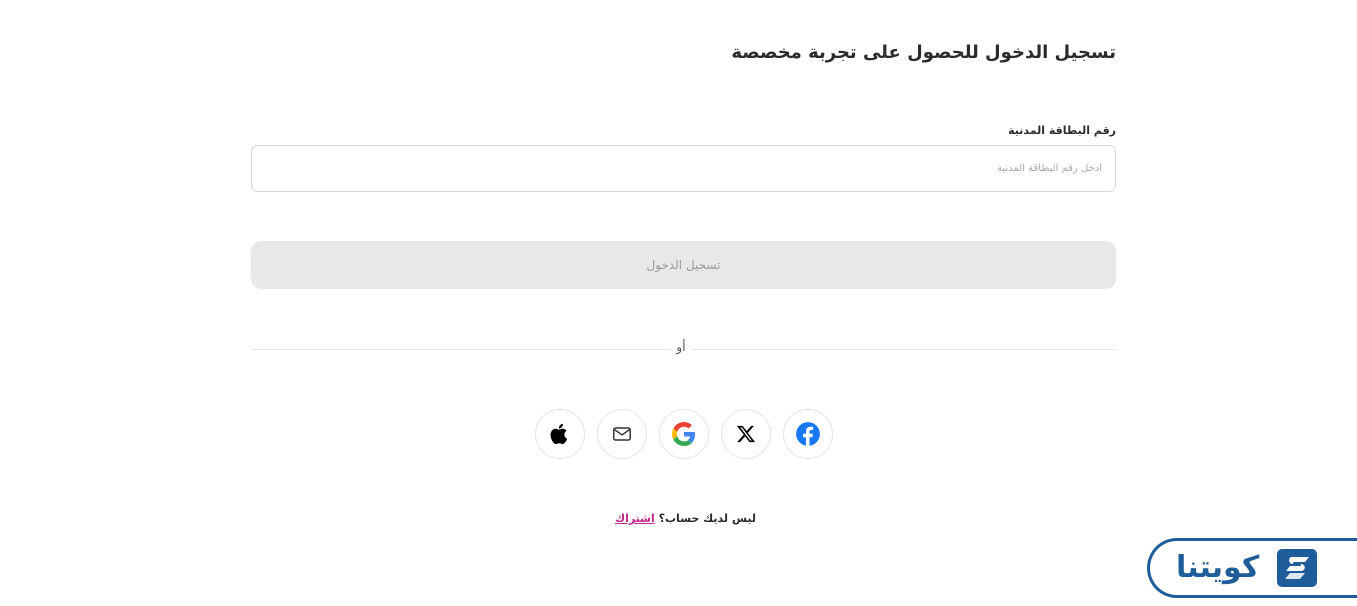 The width and height of the screenshot is (1357, 606). What do you see at coordinates (903, 349) in the screenshot?
I see `divider-line-right` at bounding box center [903, 349].